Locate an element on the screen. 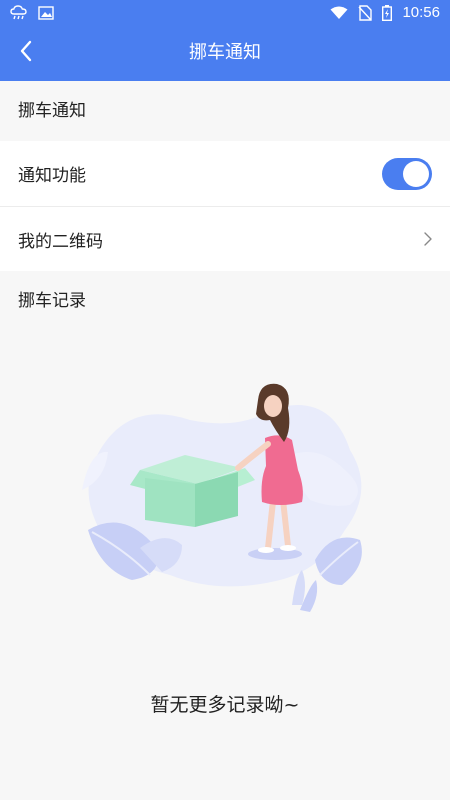 The image size is (450, 800). notify-function-label: 通知功能 is located at coordinates (52, 176).